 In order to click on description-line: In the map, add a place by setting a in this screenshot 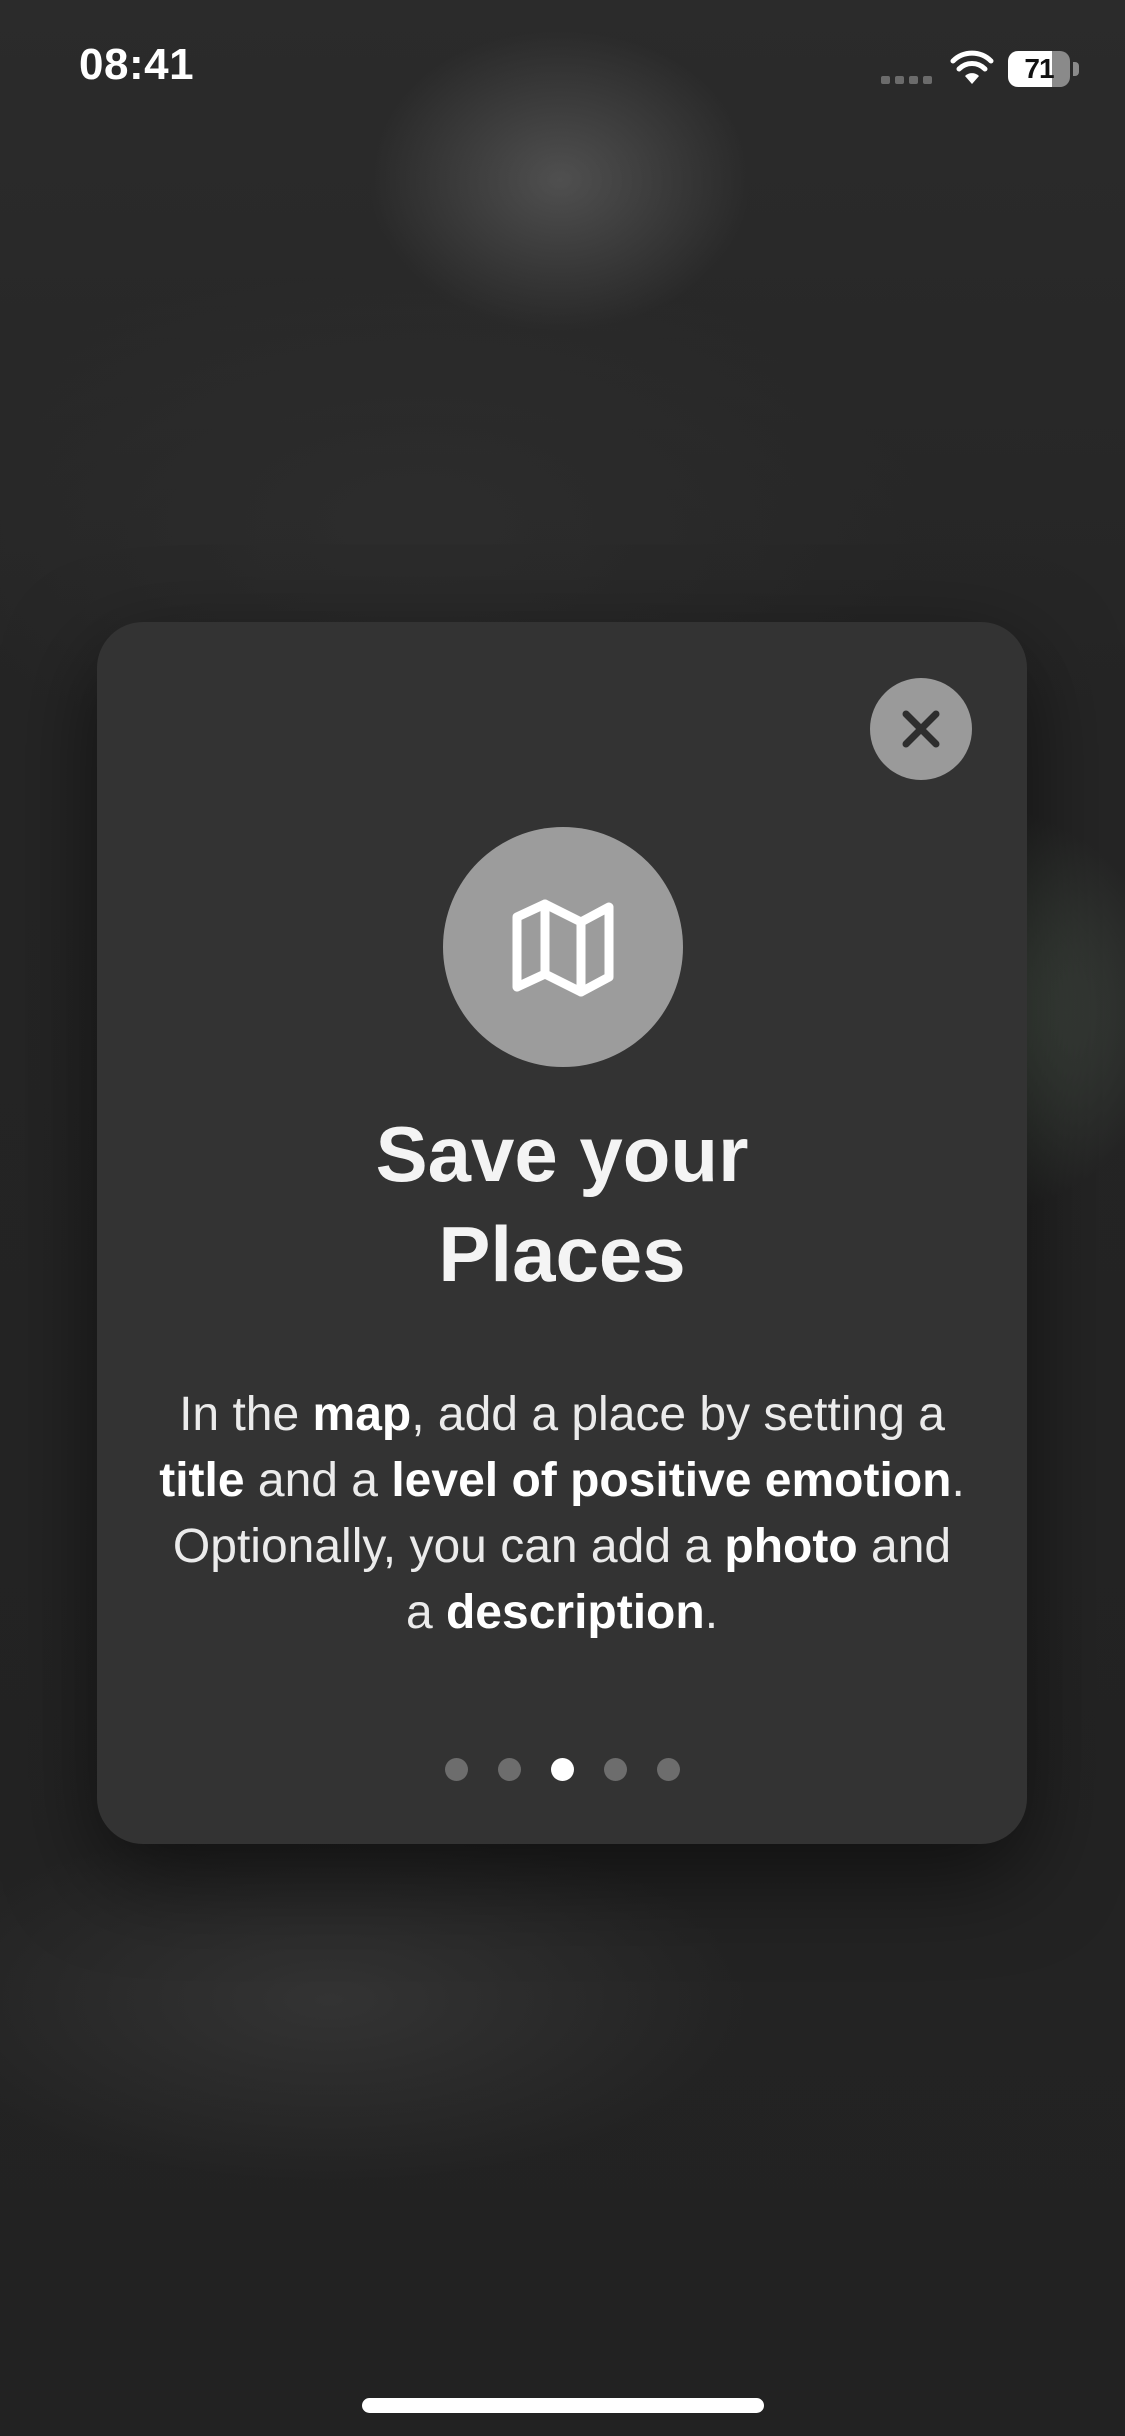, I will do `click(562, 1415)`.